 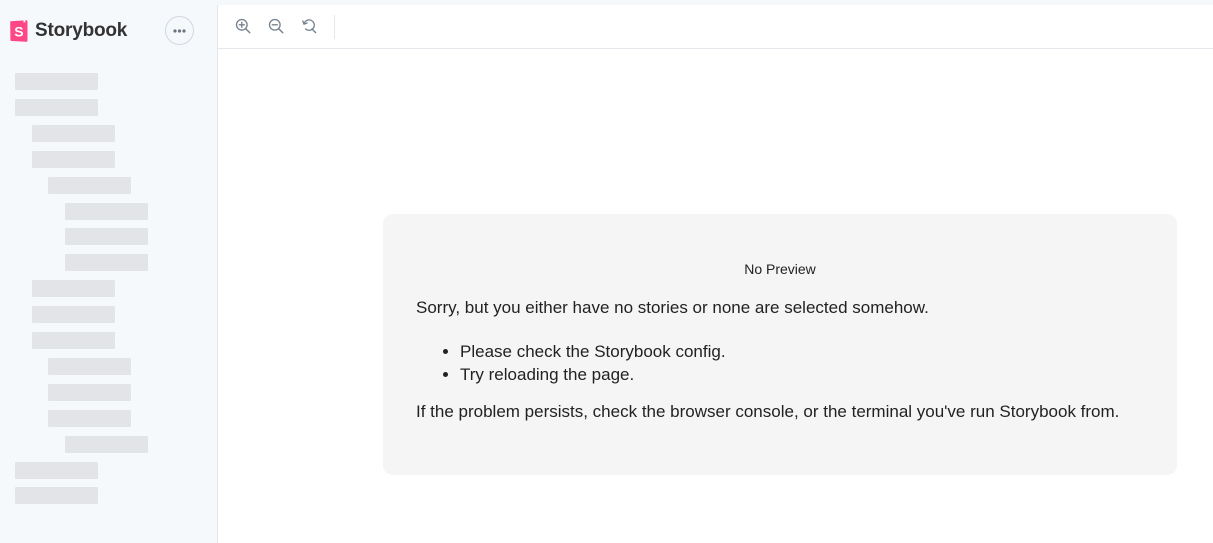 I want to click on zoom-in-button, so click(x=243, y=26).